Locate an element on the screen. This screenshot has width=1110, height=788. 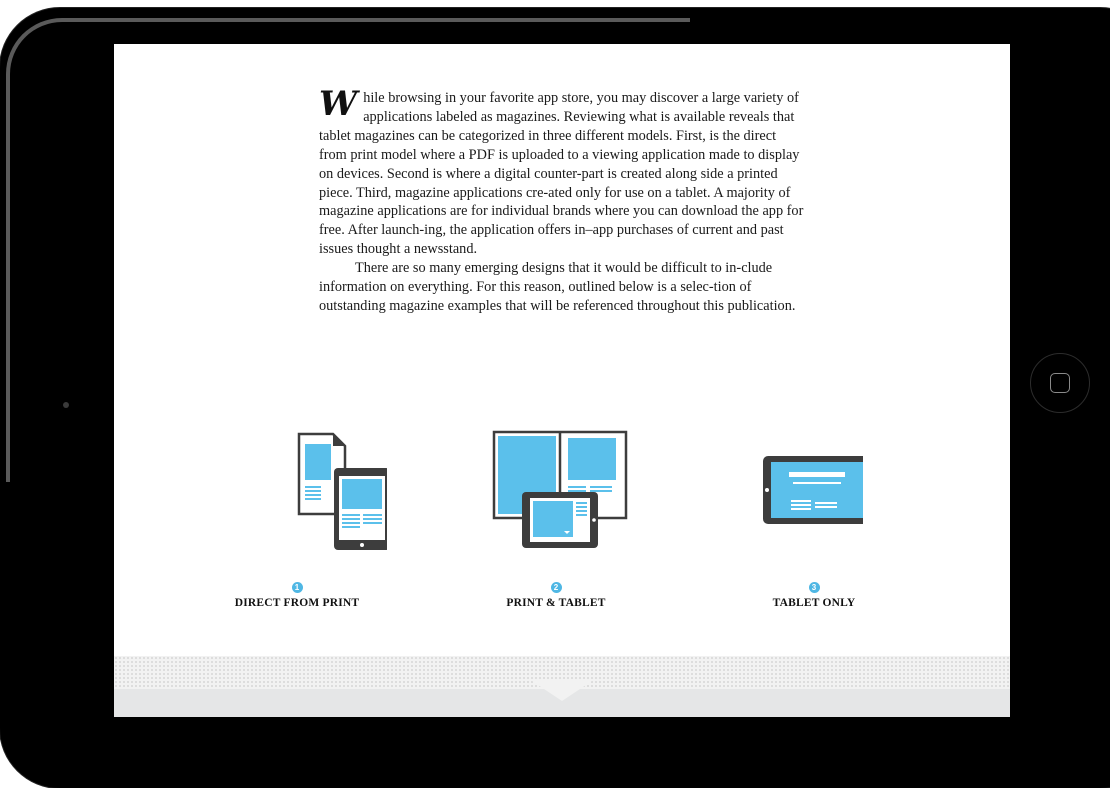
model-print-and-tablet is located at coordinates (559, 494).